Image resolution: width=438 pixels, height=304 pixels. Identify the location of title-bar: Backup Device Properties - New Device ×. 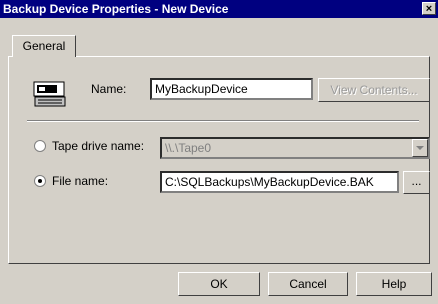
(219, 9).